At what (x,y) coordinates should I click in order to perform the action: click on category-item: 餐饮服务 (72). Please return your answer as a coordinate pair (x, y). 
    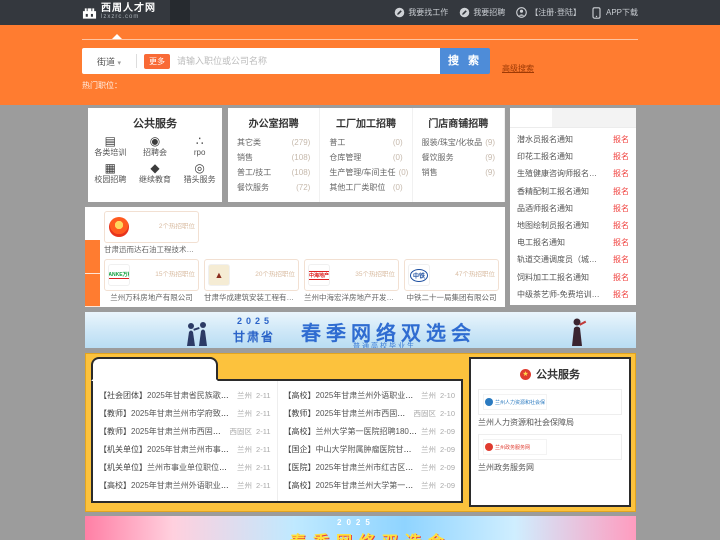
    Looking at the image, I should click on (273, 187).